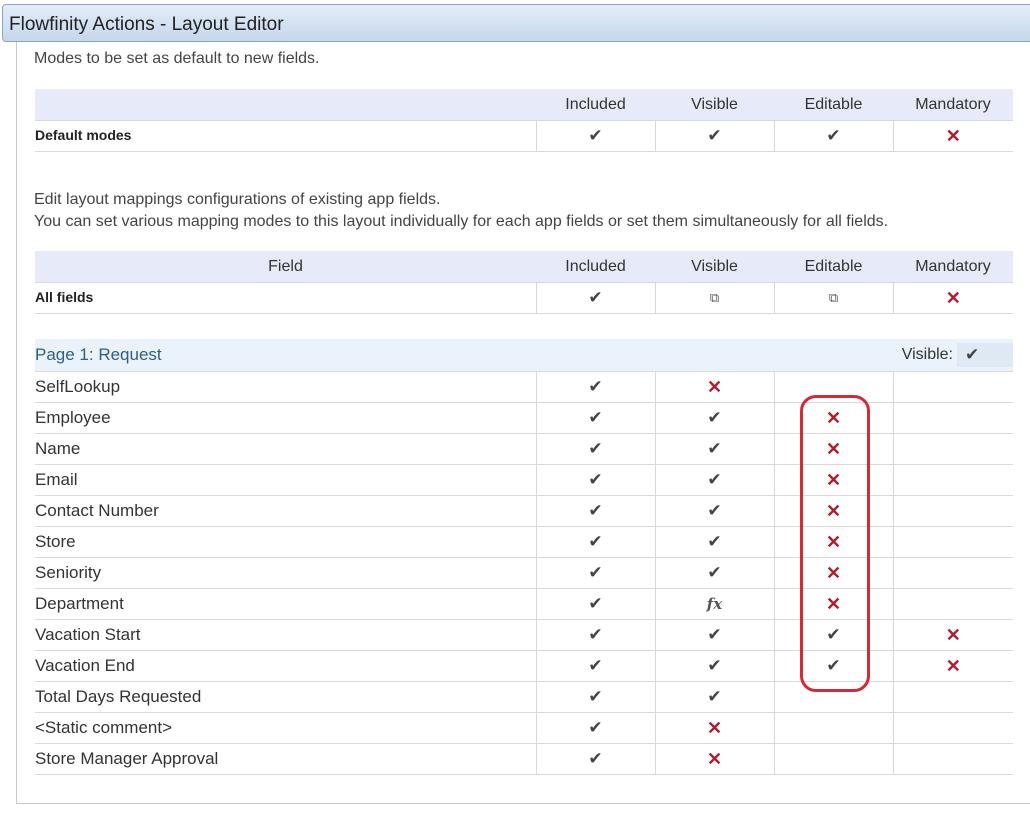 The image size is (1030, 820). I want to click on mode-cell-visible: ⧉, so click(714, 298).